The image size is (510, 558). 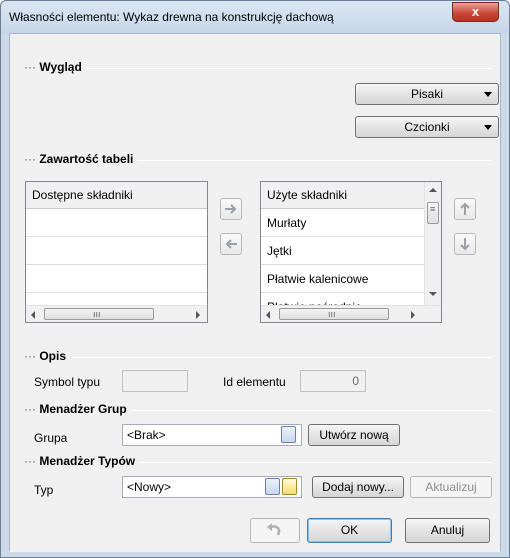 I want to click on type-symbol-field, so click(x=155, y=381).